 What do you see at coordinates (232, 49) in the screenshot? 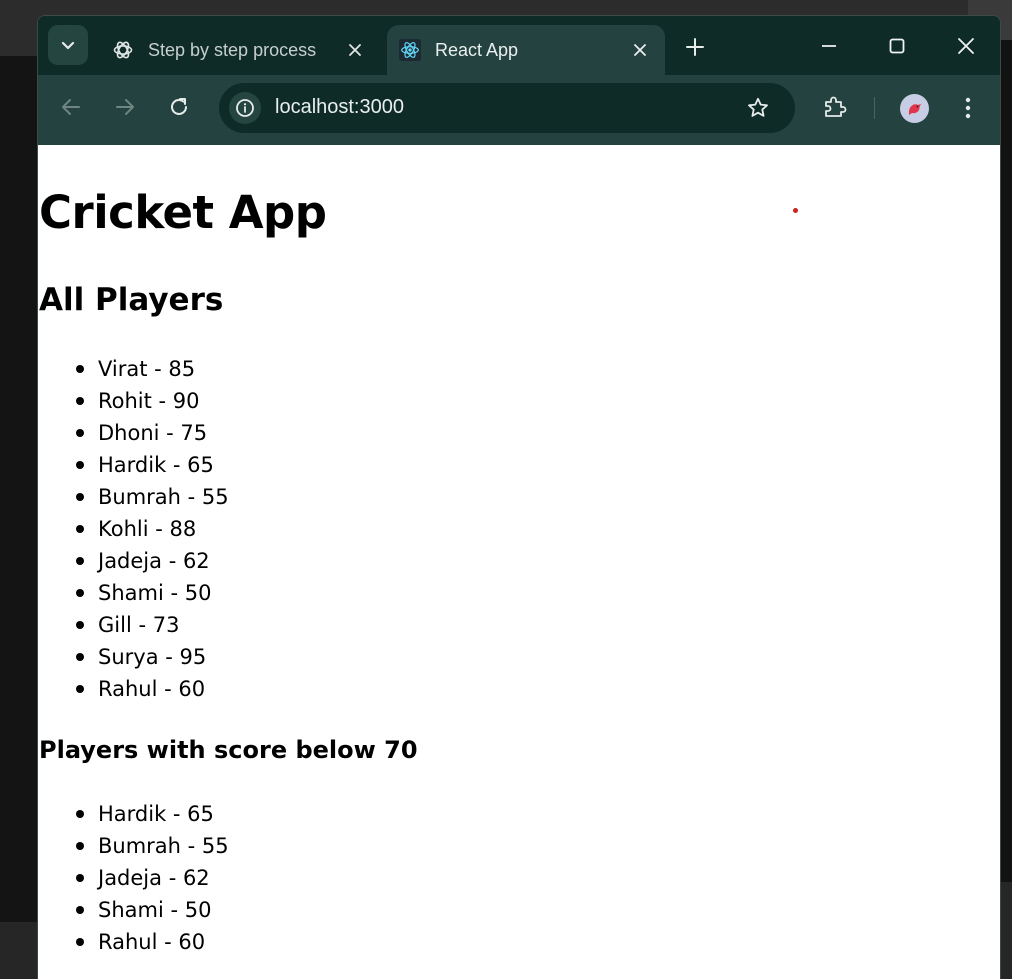
I see `tab-title: Step by step process` at bounding box center [232, 49].